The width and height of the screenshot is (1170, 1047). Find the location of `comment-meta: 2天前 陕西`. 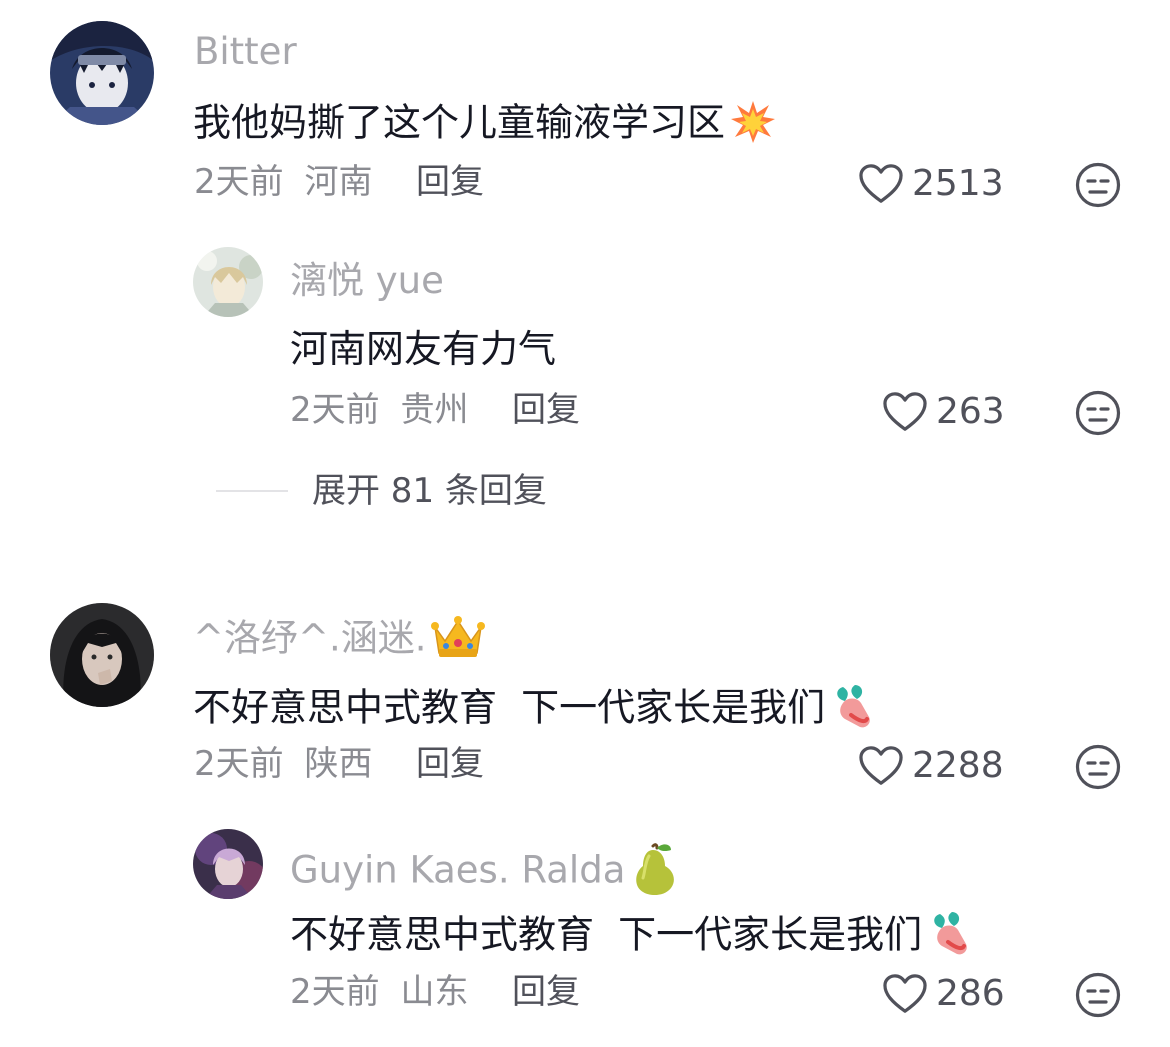

comment-meta: 2天前 陕西 is located at coordinates (283, 764).